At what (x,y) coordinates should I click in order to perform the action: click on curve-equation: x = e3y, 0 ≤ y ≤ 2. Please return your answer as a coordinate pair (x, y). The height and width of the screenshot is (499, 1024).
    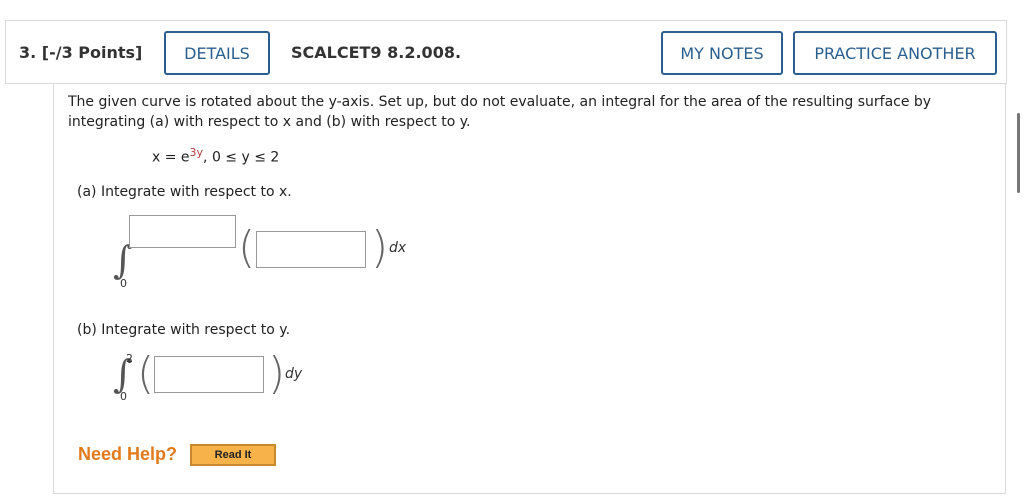
    Looking at the image, I should click on (215, 156).